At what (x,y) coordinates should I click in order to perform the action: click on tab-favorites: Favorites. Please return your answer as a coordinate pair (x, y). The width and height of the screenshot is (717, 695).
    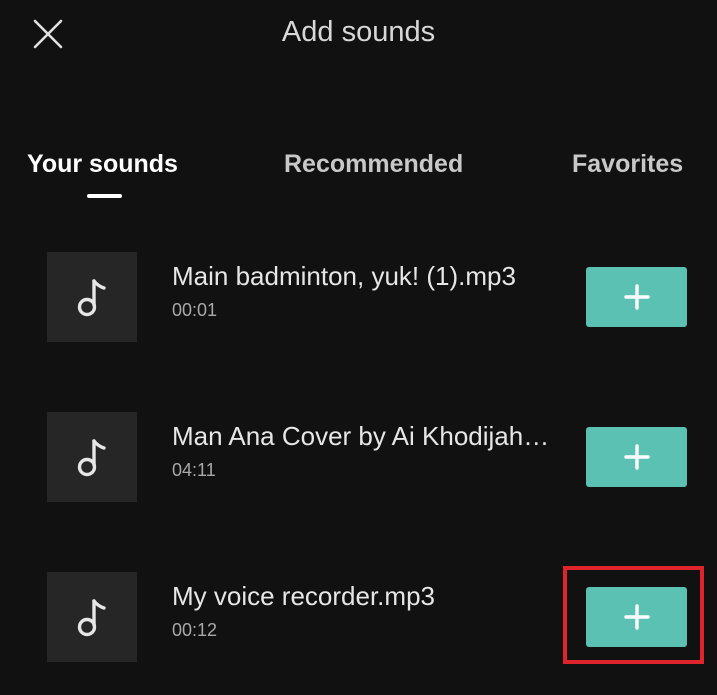
    Looking at the image, I should click on (627, 164).